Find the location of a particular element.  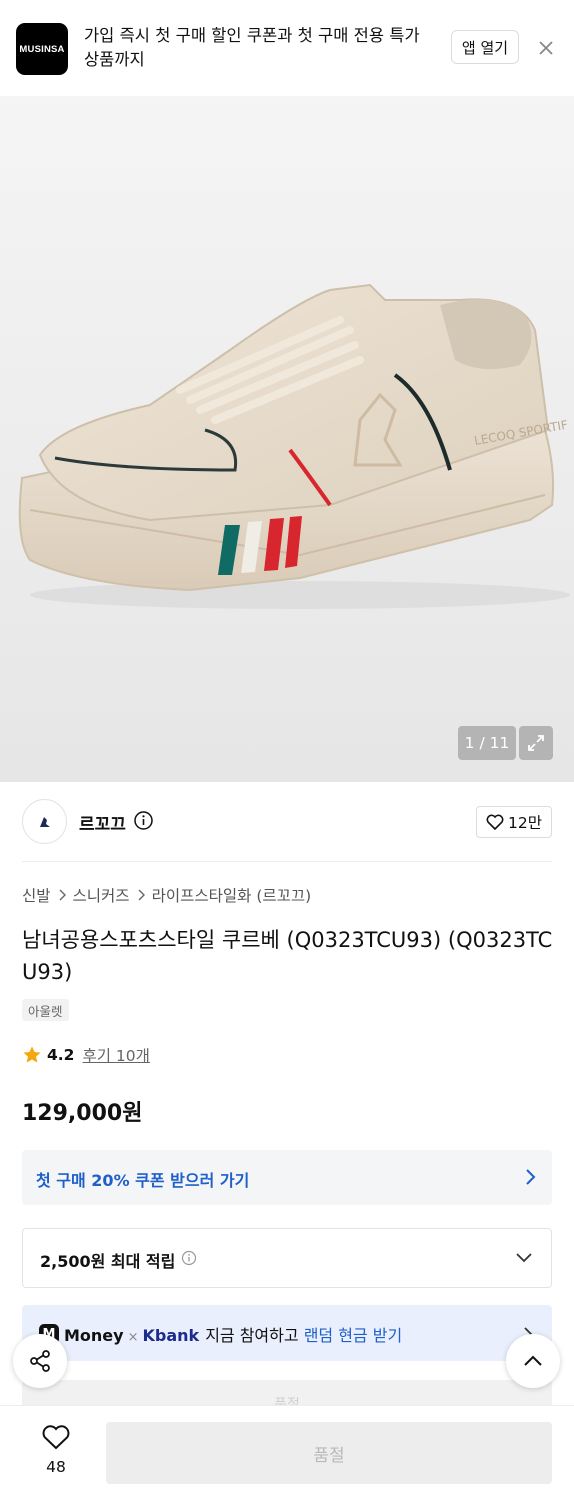

breadcrumb: 신발 스니커즈 라이프스타일화 (르꼬끄) is located at coordinates (166, 895).